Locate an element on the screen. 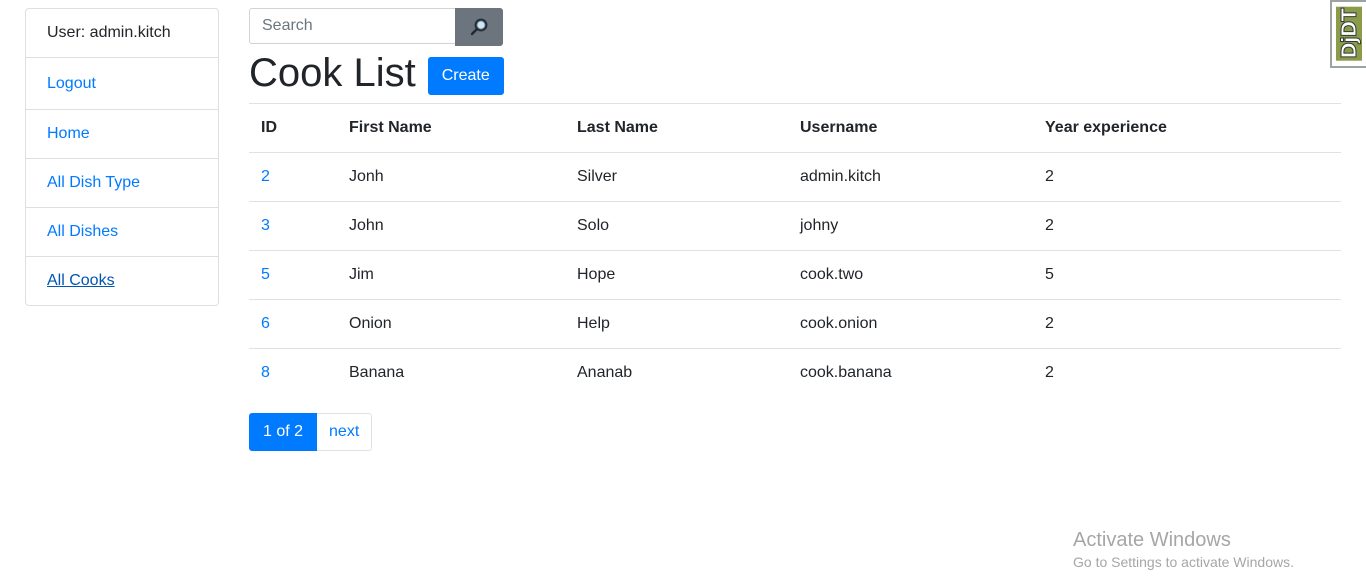 The image size is (1366, 582). sidebar-user-label: User: admin.kitch is located at coordinates (109, 32).